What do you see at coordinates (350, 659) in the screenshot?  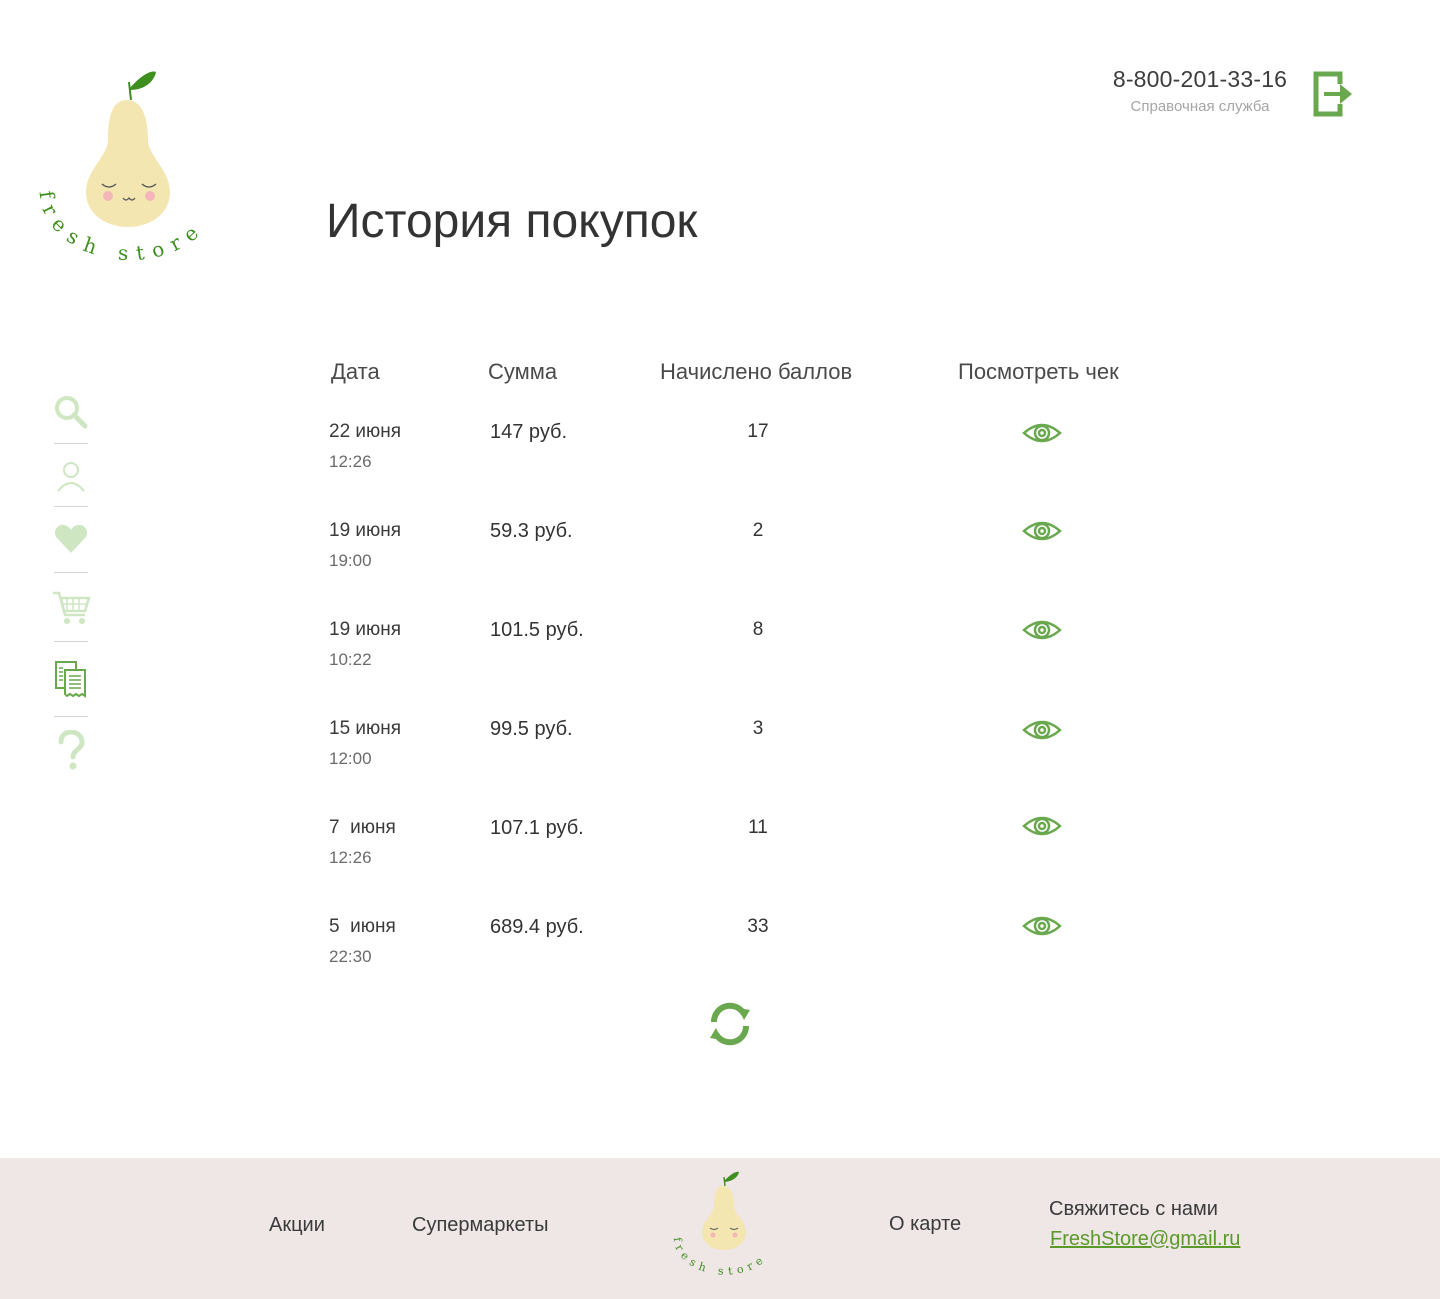 I see `purchase-time: 10:22` at bounding box center [350, 659].